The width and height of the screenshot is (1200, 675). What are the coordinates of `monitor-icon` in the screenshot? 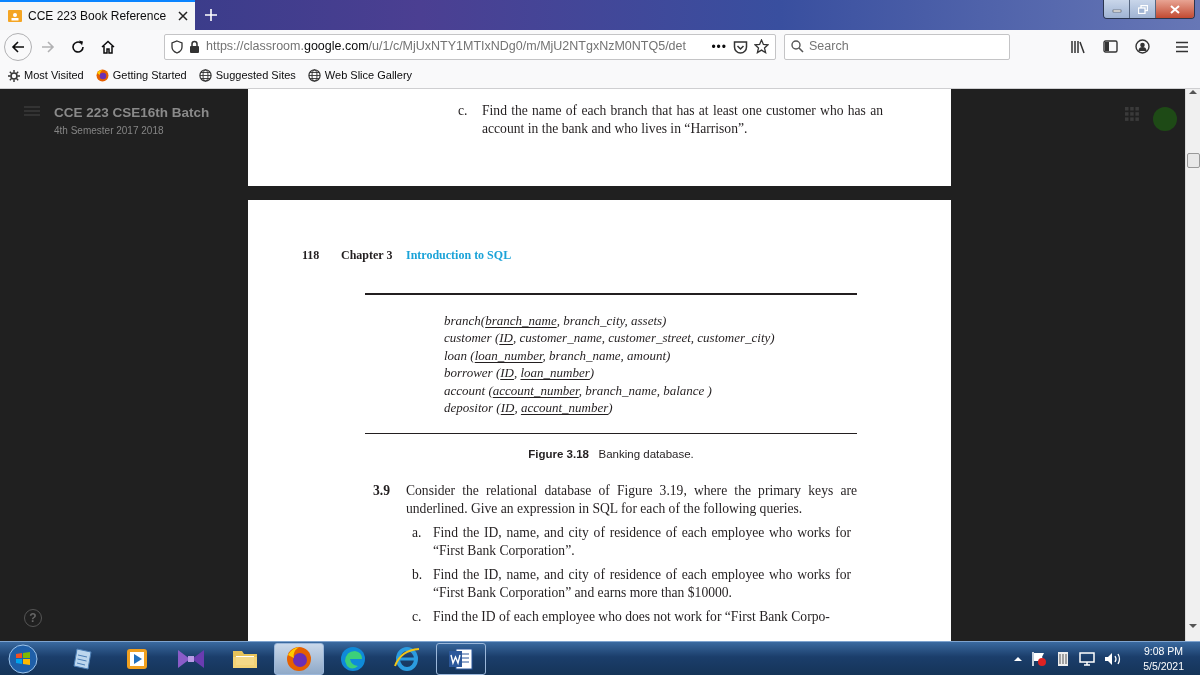 It's located at (1087, 658).